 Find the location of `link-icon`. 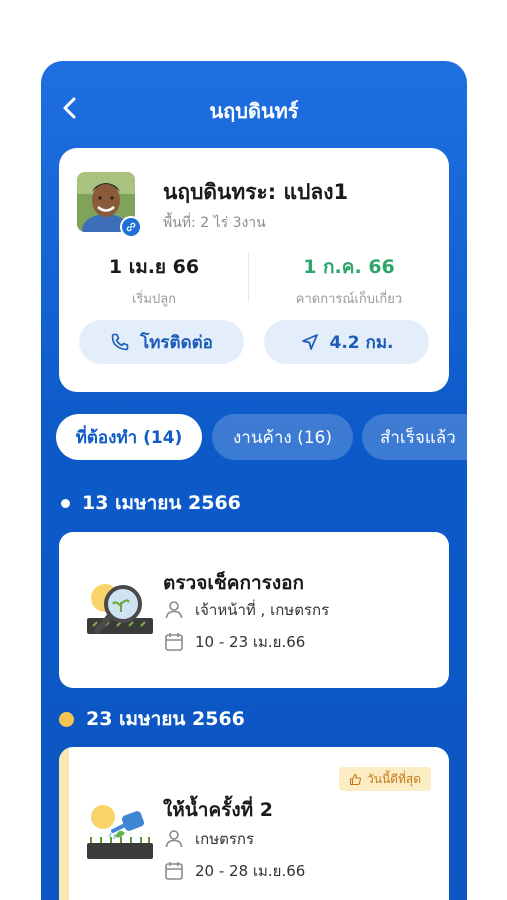

link-icon is located at coordinates (131, 227).